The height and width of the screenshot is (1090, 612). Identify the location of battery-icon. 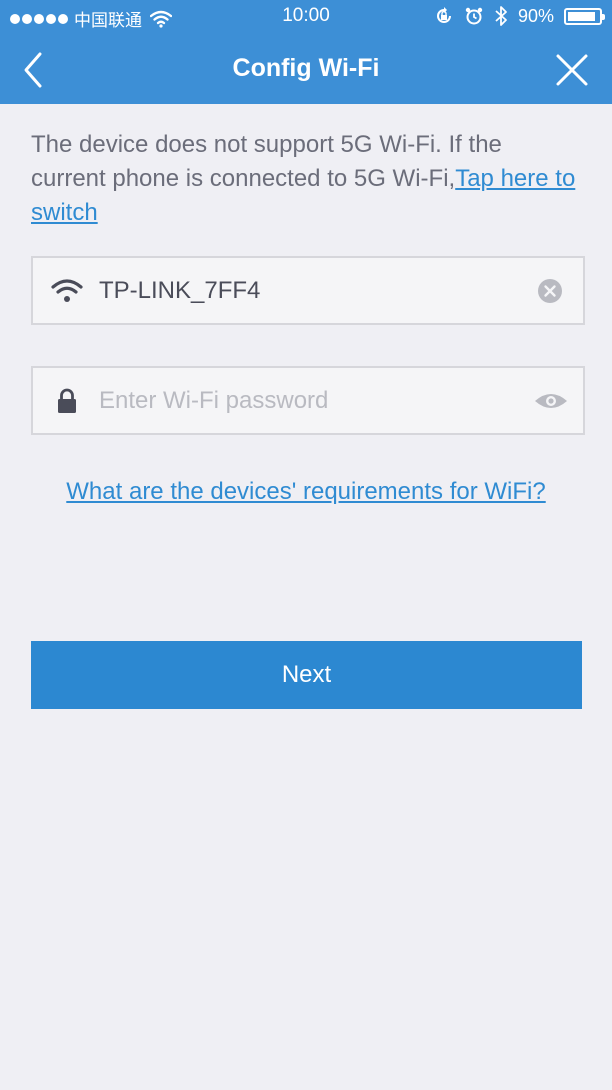
(584, 16).